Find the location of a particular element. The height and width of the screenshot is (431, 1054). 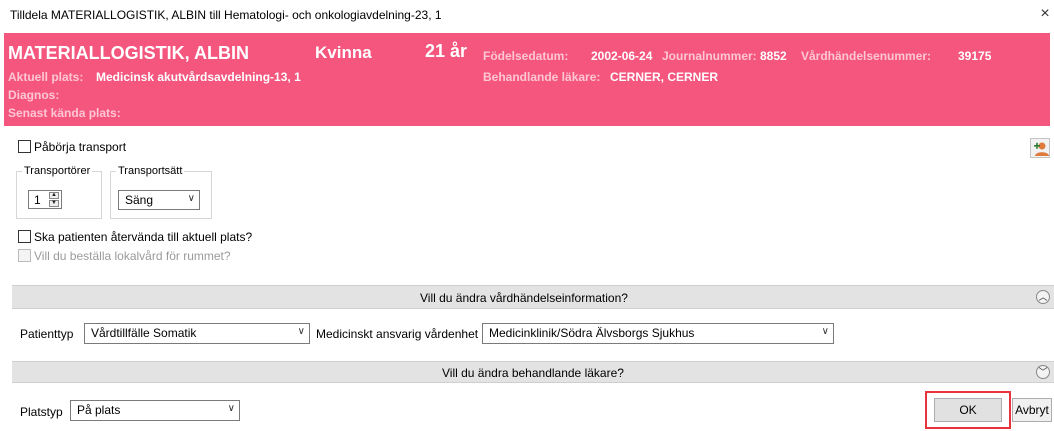

stepper-down-icon: ▼ is located at coordinates (54, 203).